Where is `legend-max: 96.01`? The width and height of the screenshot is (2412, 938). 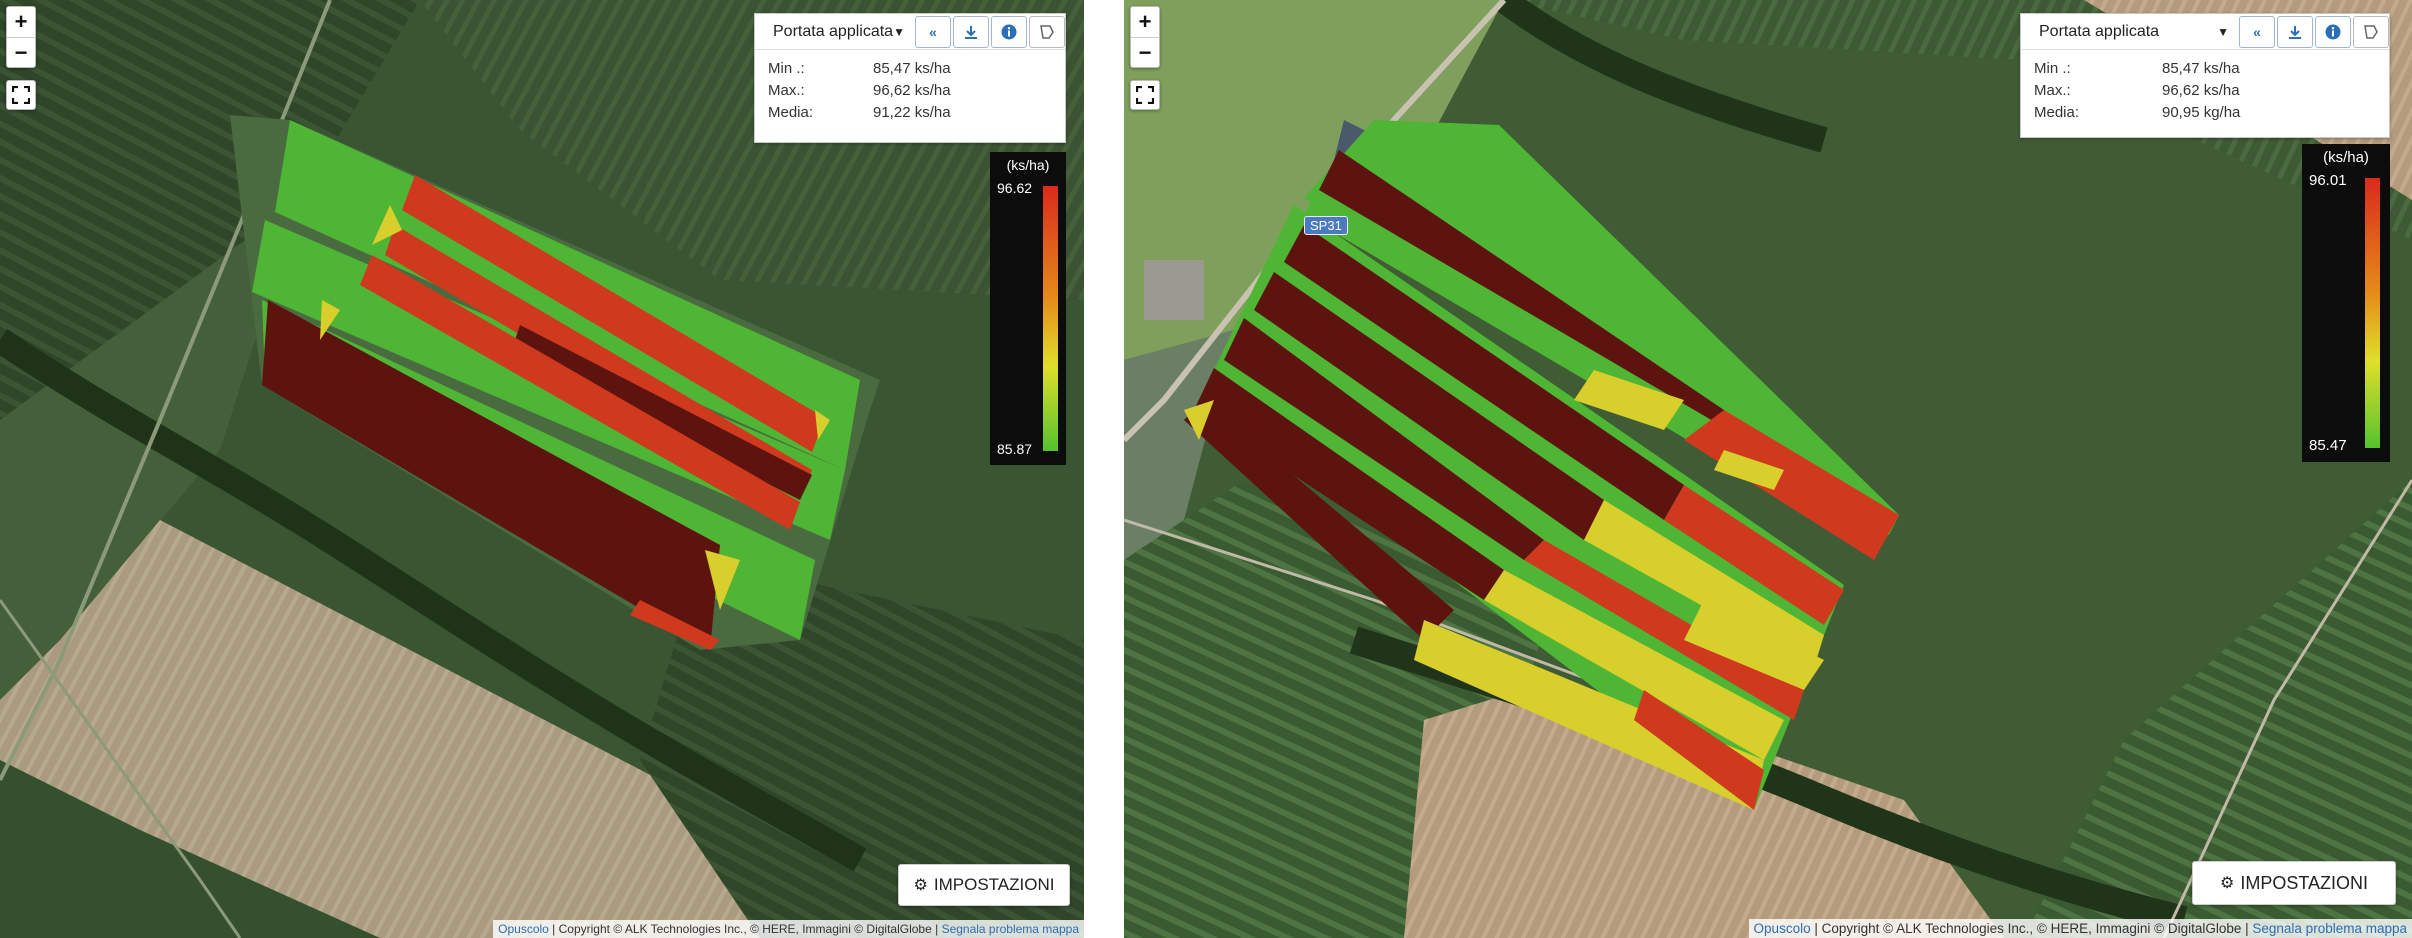 legend-max: 96.01 is located at coordinates (2328, 180).